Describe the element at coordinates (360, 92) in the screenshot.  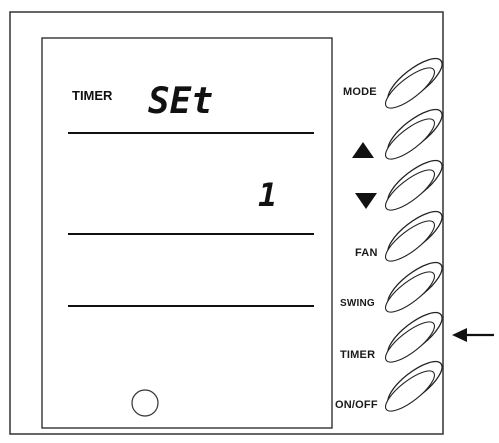
I see `mode-button-label: MODE` at that location.